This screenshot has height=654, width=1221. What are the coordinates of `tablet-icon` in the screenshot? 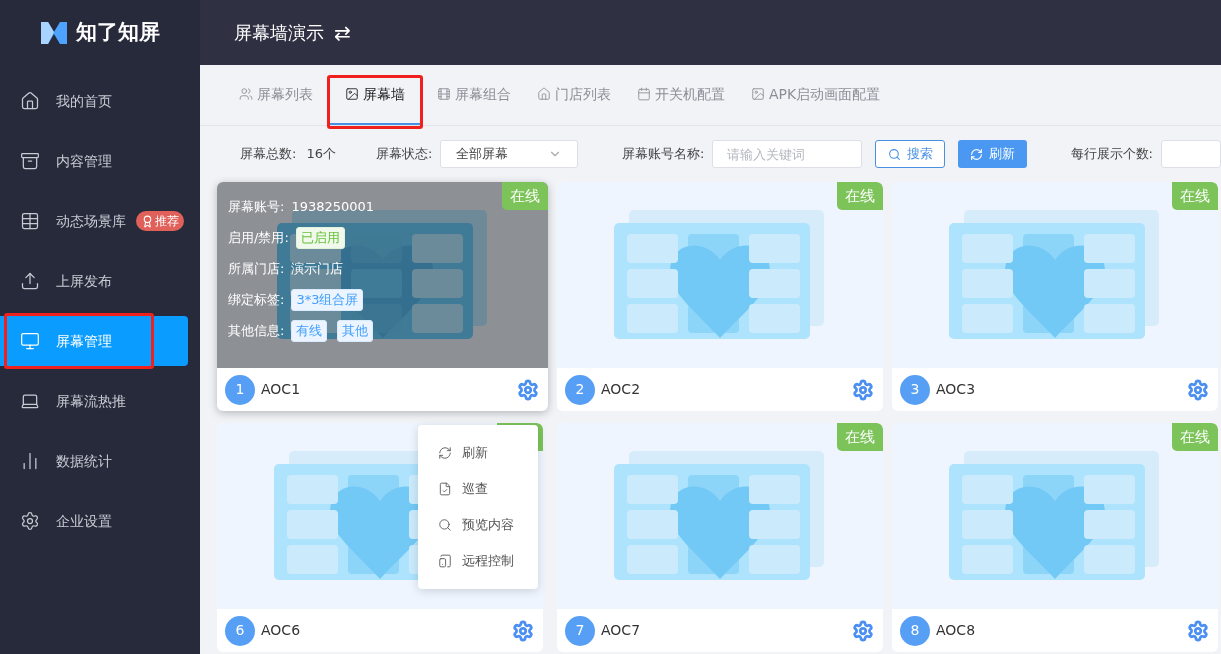 It's located at (445, 561).